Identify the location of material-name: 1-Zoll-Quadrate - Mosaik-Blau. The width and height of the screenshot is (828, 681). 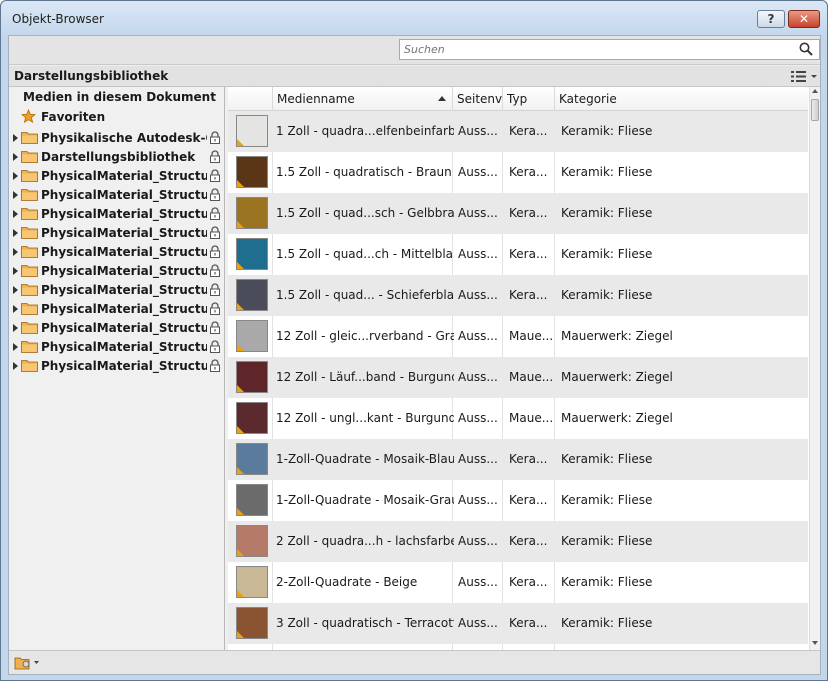
(365, 459).